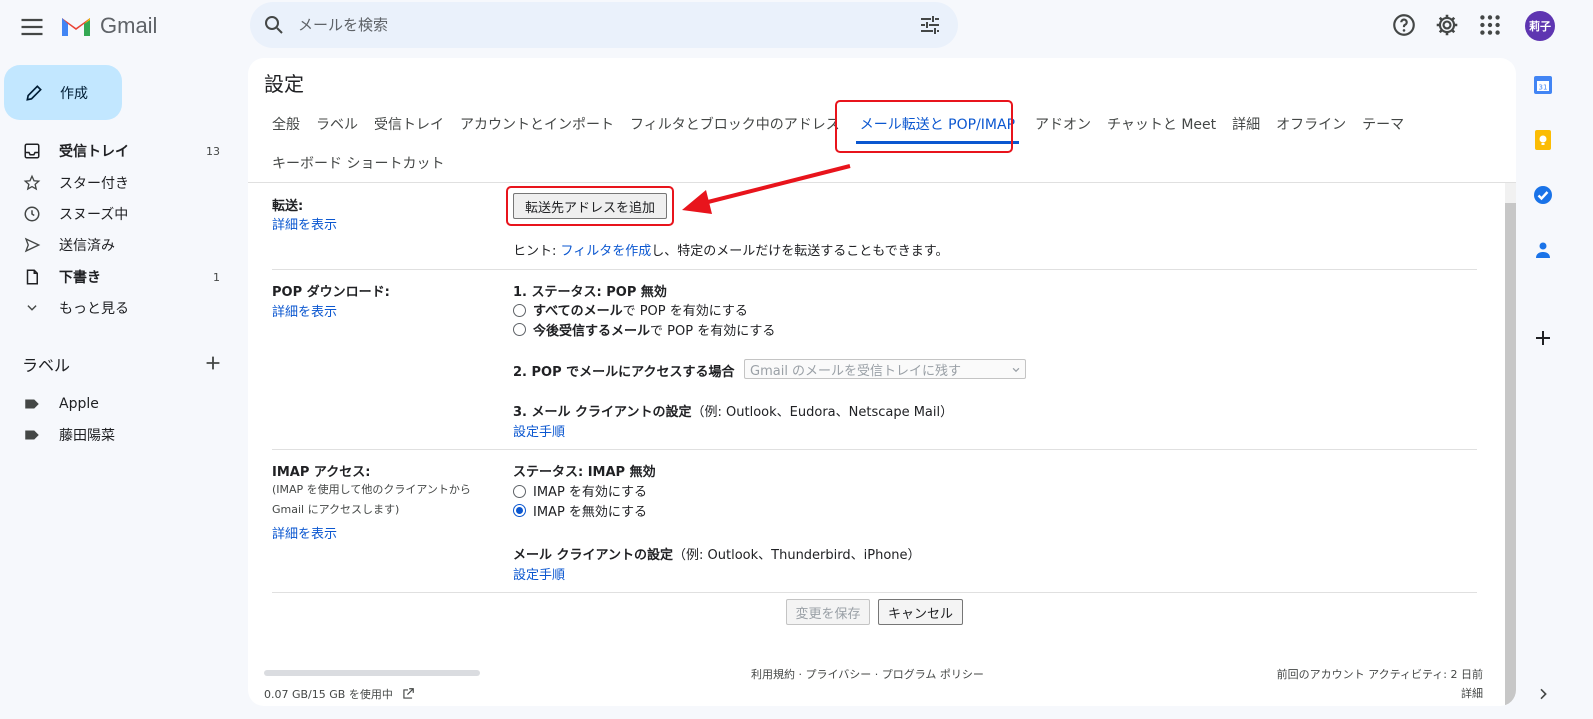 The width and height of the screenshot is (1593, 719). I want to click on label-item-fujita: 藤田陽菜, so click(118, 435).